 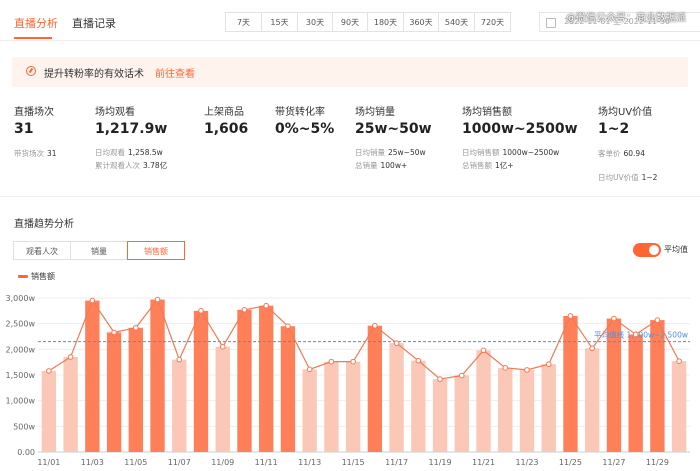 I want to click on metric-label-products: 上架商品, so click(x=224, y=112).